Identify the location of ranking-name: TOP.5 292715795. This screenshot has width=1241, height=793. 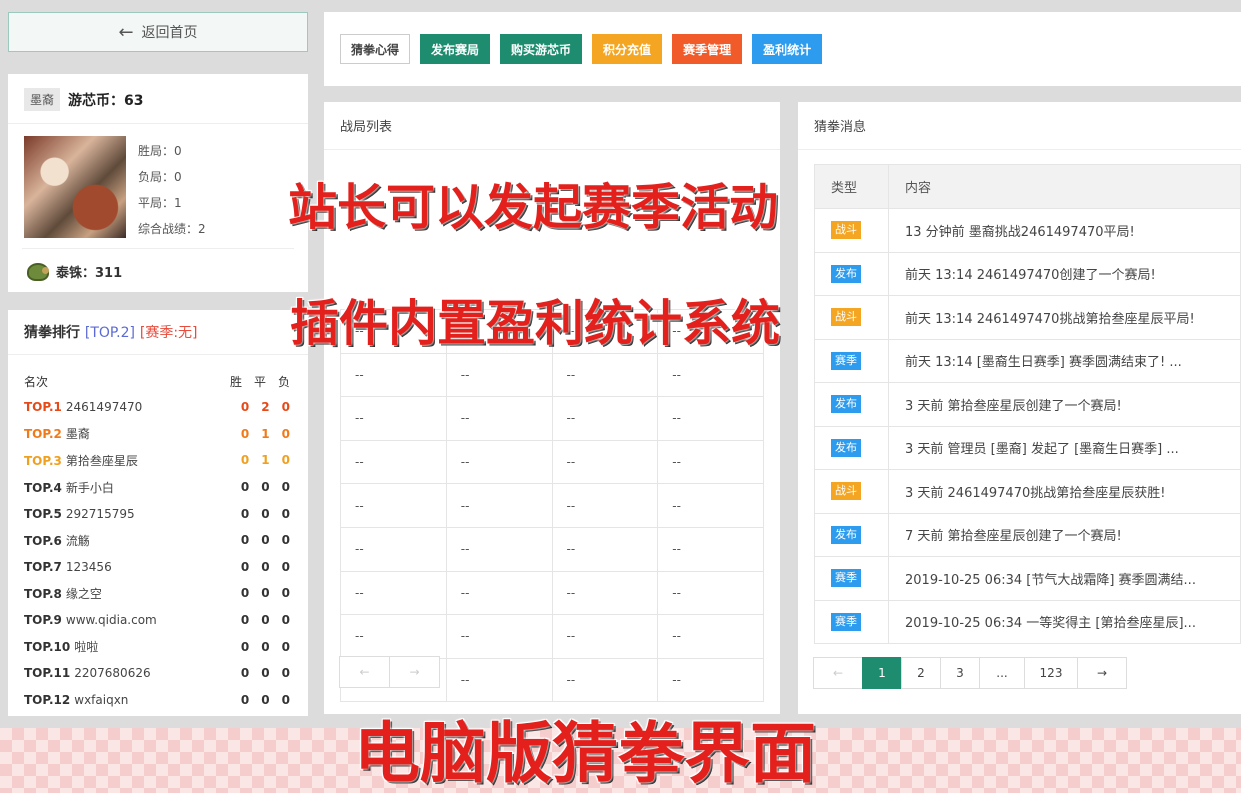
(128, 514).